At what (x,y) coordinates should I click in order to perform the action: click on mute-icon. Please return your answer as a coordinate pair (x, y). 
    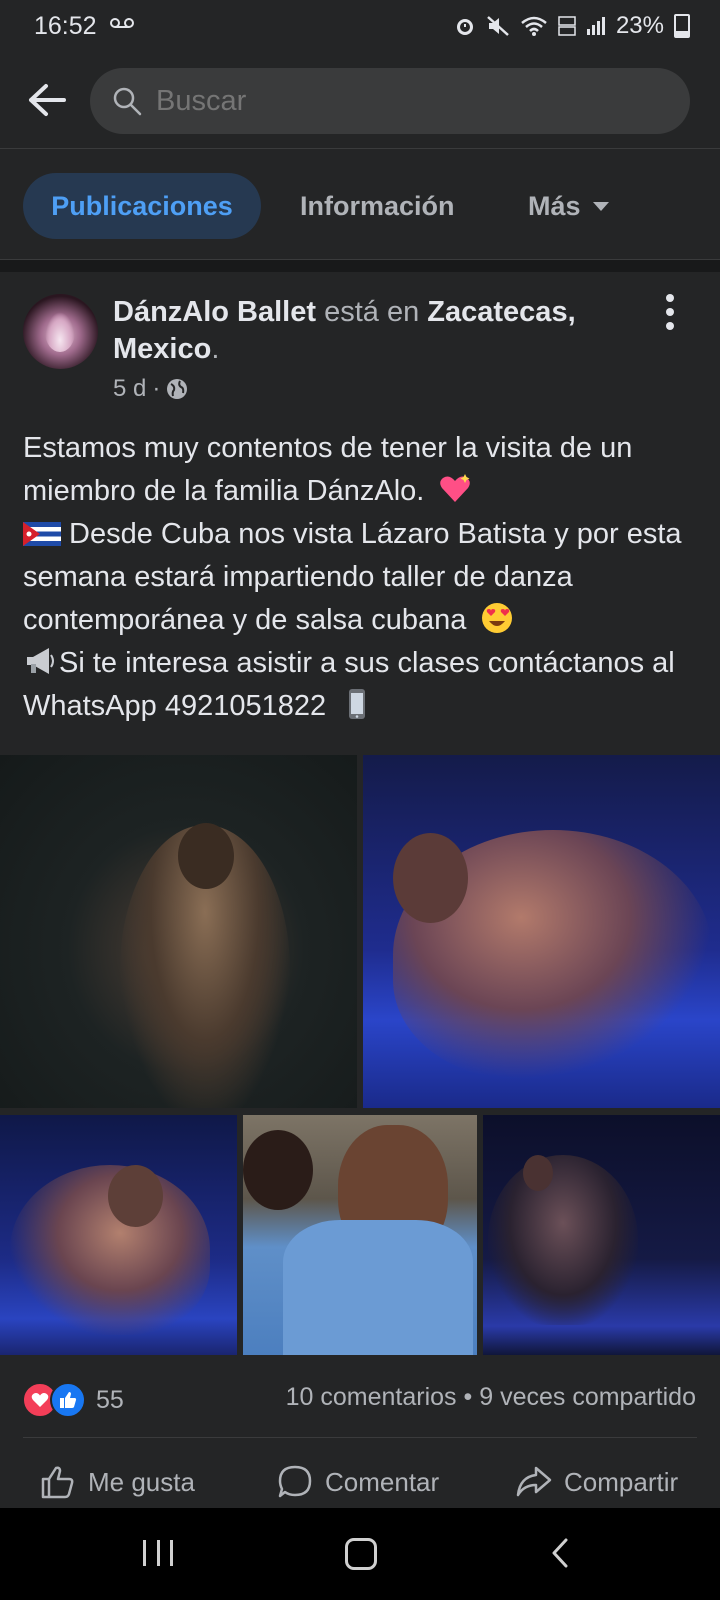
    Looking at the image, I should click on (498, 26).